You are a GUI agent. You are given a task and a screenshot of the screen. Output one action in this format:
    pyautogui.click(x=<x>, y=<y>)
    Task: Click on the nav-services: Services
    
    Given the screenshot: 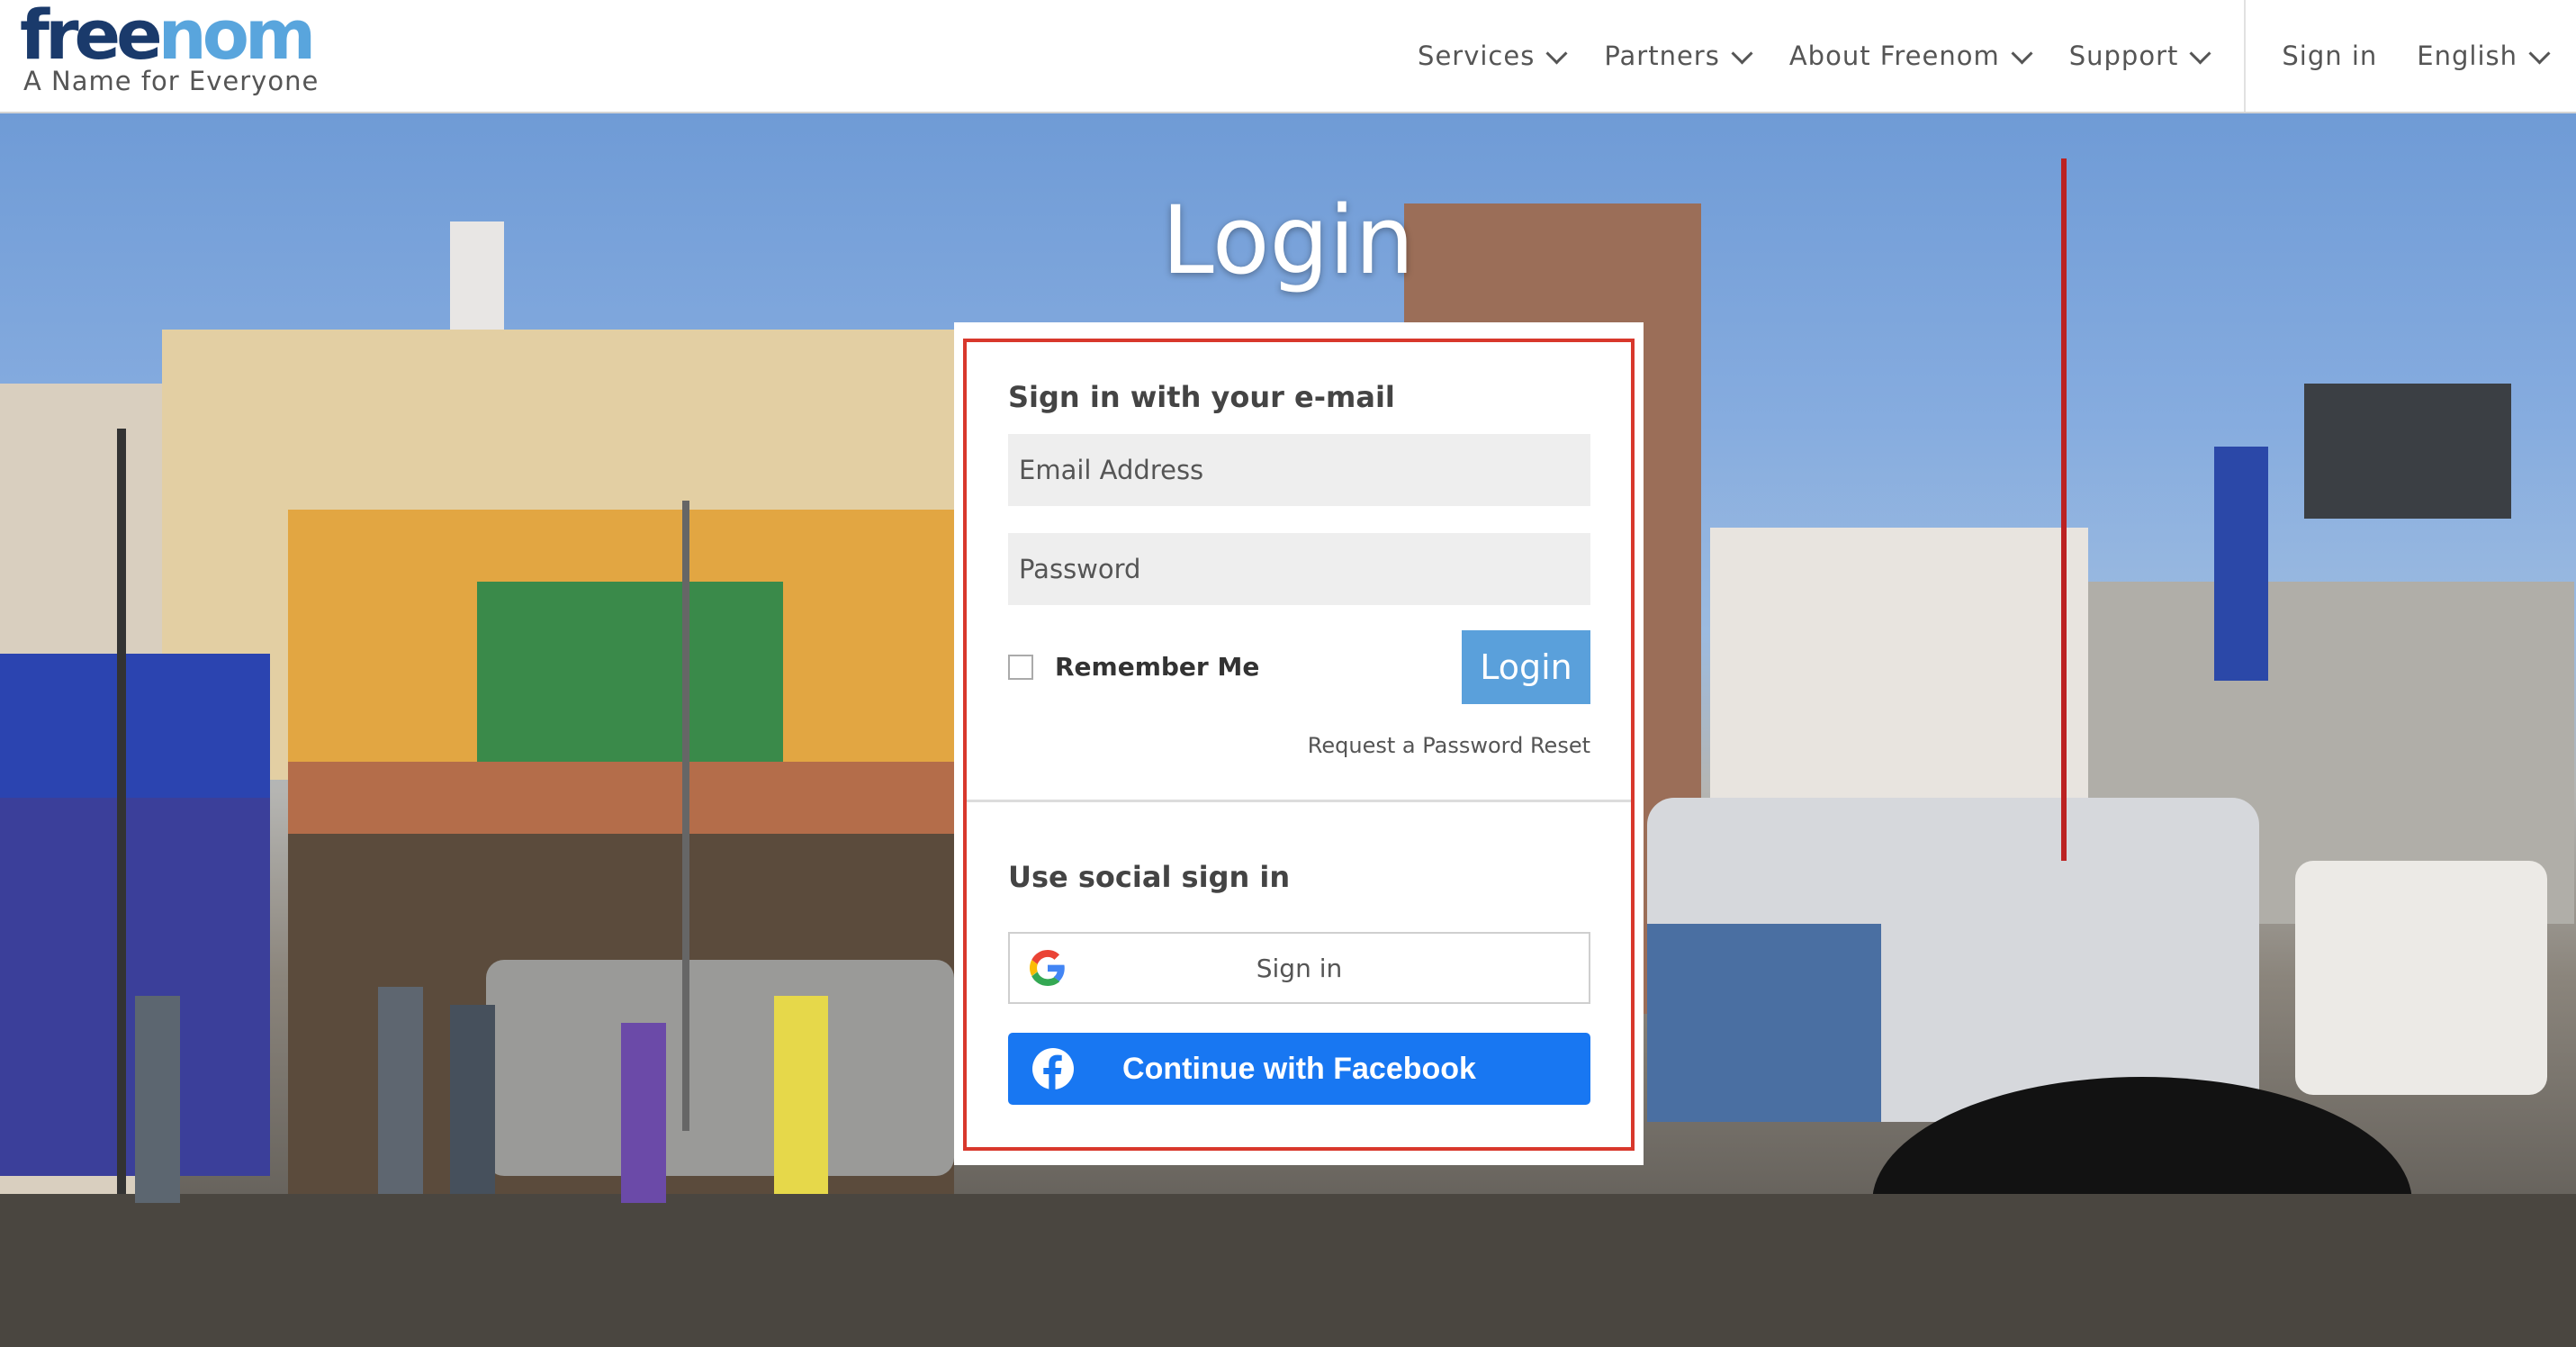 What is the action you would take?
    pyautogui.click(x=1493, y=56)
    